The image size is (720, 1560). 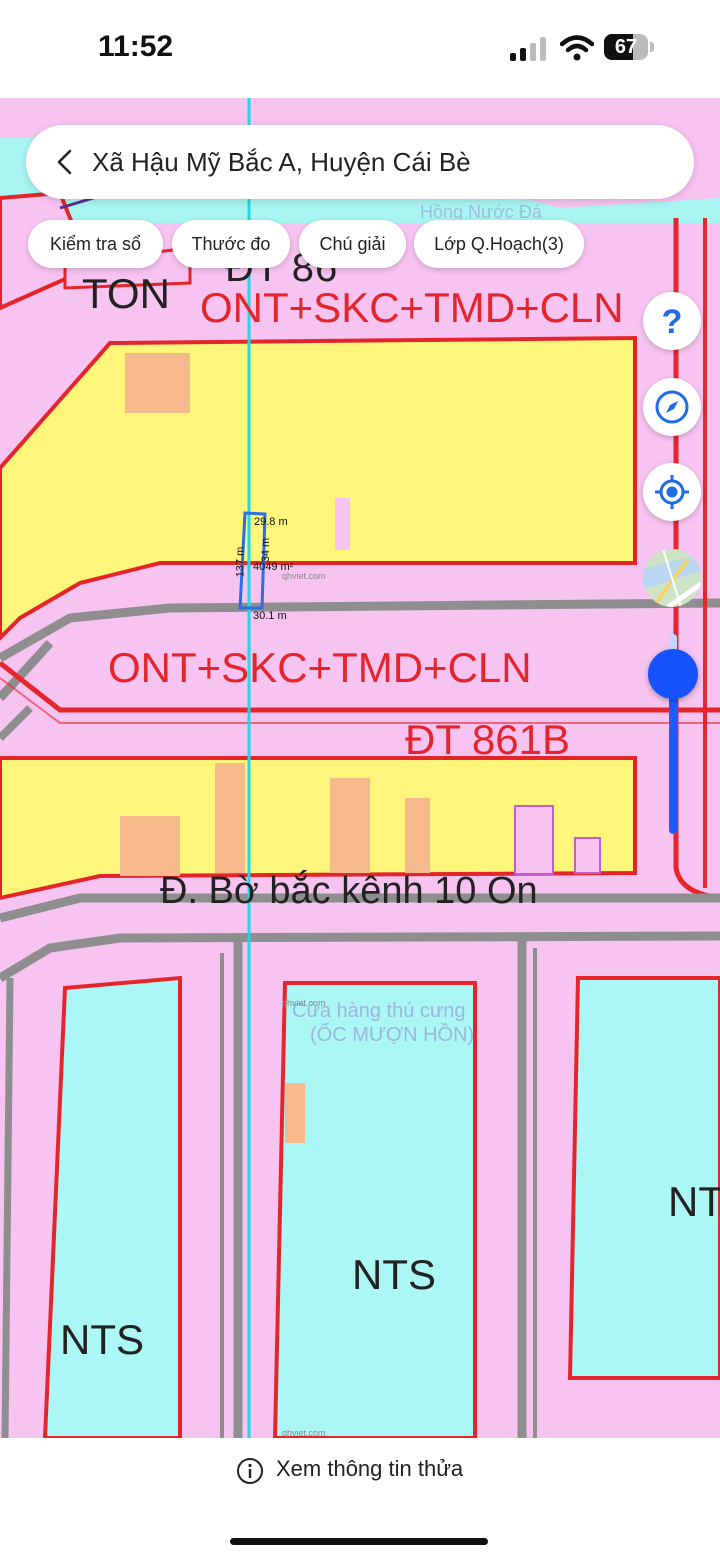 What do you see at coordinates (136, 46) in the screenshot?
I see `status-time: 11:52` at bounding box center [136, 46].